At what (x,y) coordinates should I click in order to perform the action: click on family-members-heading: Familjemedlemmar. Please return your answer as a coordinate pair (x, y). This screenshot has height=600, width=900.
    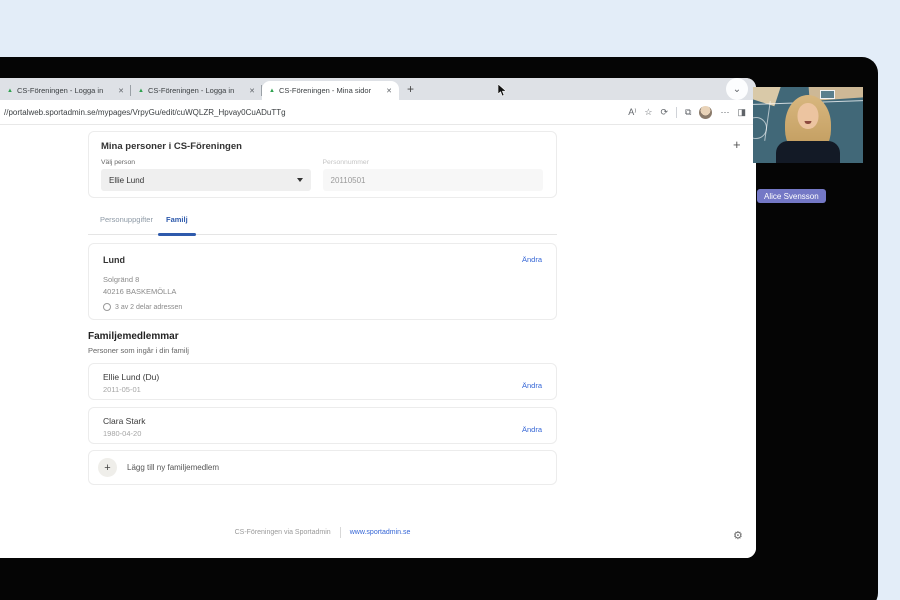
    Looking at the image, I should click on (133, 336).